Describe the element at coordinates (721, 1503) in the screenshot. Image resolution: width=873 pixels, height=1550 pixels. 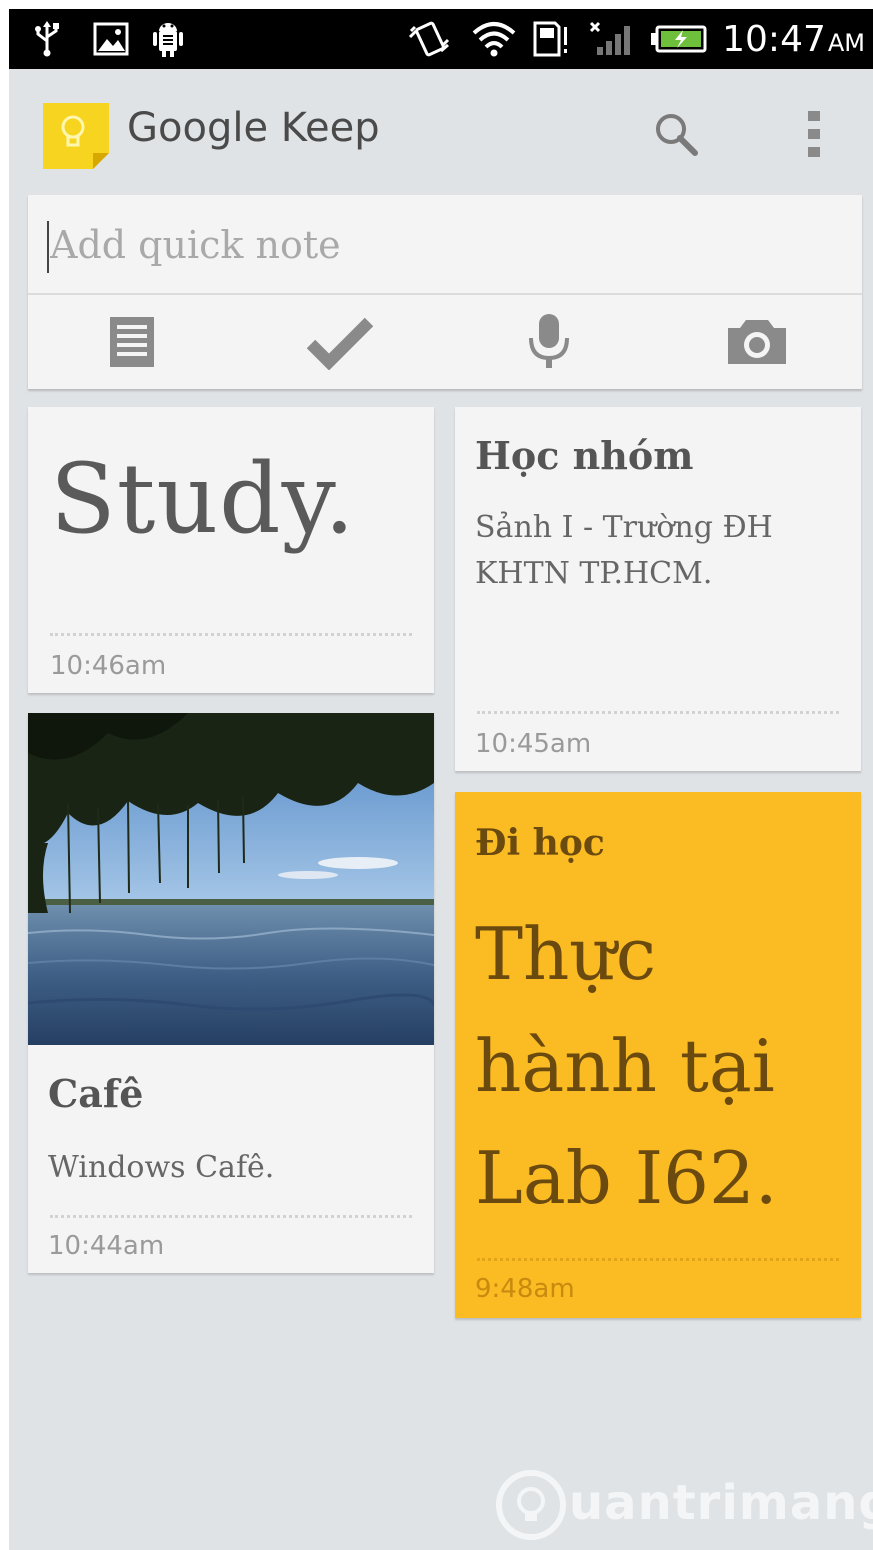
I see `watermark-text: uantrimang` at that location.